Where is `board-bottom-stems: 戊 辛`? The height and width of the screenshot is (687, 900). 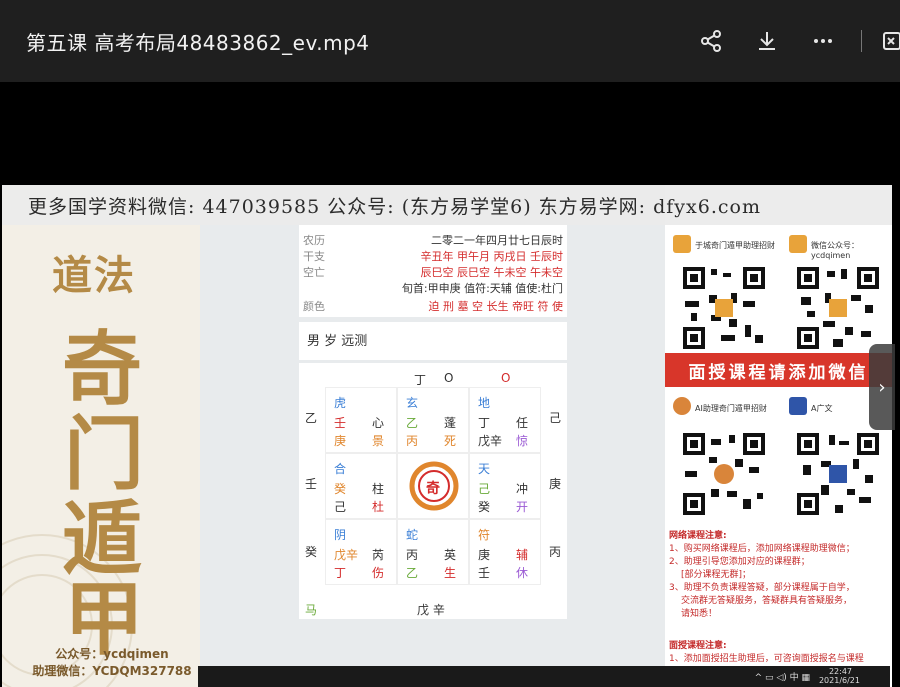 board-bottom-stems: 戊 辛 is located at coordinates (431, 610).